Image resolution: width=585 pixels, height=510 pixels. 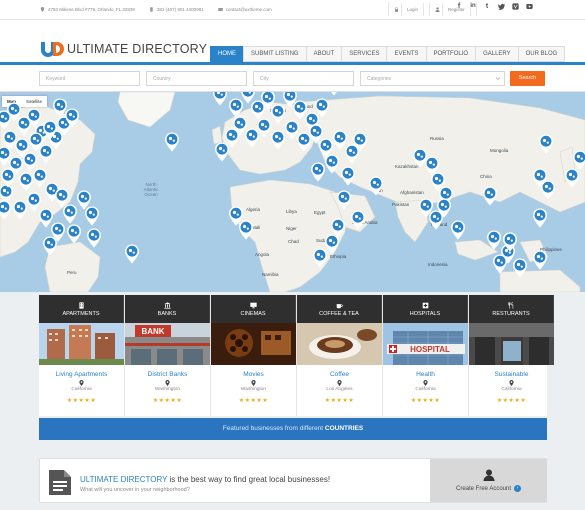 I want to click on email: contact@uxtheme.com, so click(x=244, y=9).